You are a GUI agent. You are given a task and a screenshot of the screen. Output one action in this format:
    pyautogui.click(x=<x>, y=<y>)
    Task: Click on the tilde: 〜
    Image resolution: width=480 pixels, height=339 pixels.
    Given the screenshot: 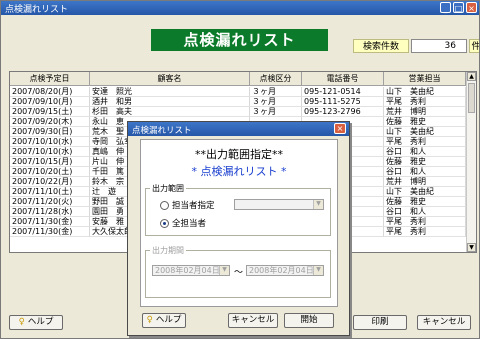 What is the action you would take?
    pyautogui.click(x=239, y=273)
    